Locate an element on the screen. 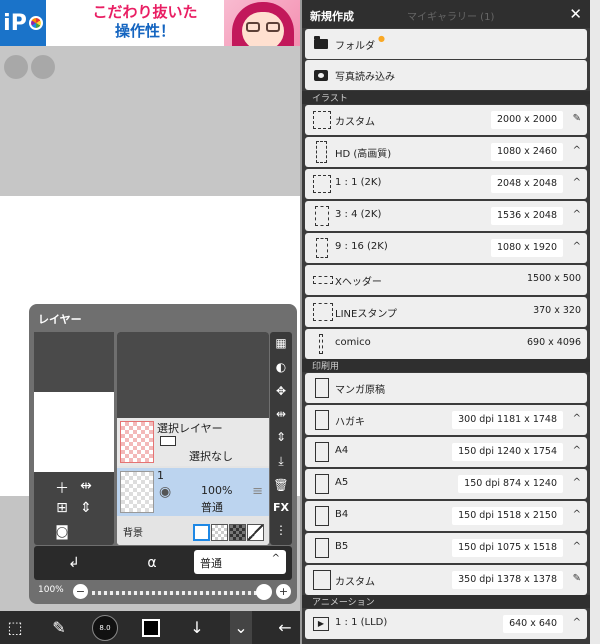  eye-icon: ◉ is located at coordinates (165, 492).